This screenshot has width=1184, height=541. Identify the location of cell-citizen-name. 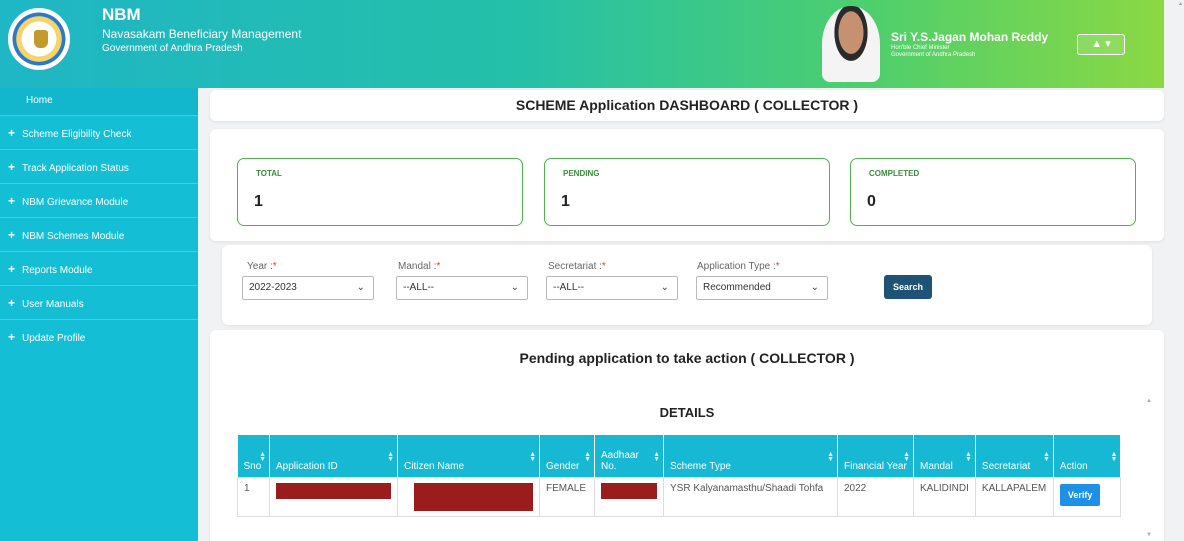
(468, 496).